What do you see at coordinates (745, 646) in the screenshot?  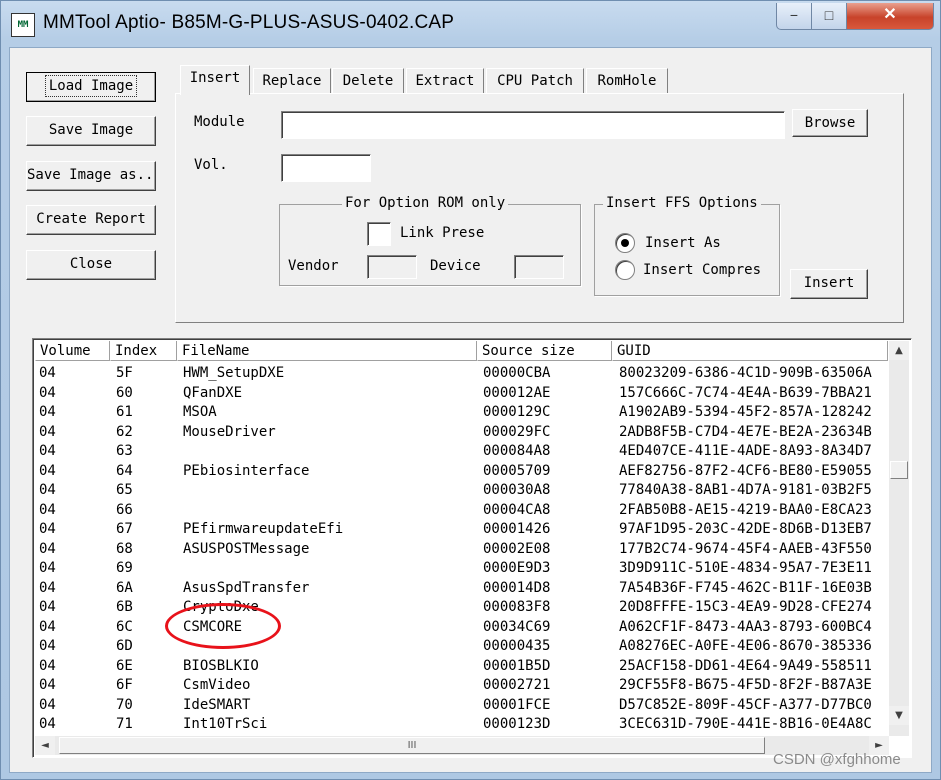 I see `guid-cell: A08276EC-A0FE-4E06-8670-385336` at bounding box center [745, 646].